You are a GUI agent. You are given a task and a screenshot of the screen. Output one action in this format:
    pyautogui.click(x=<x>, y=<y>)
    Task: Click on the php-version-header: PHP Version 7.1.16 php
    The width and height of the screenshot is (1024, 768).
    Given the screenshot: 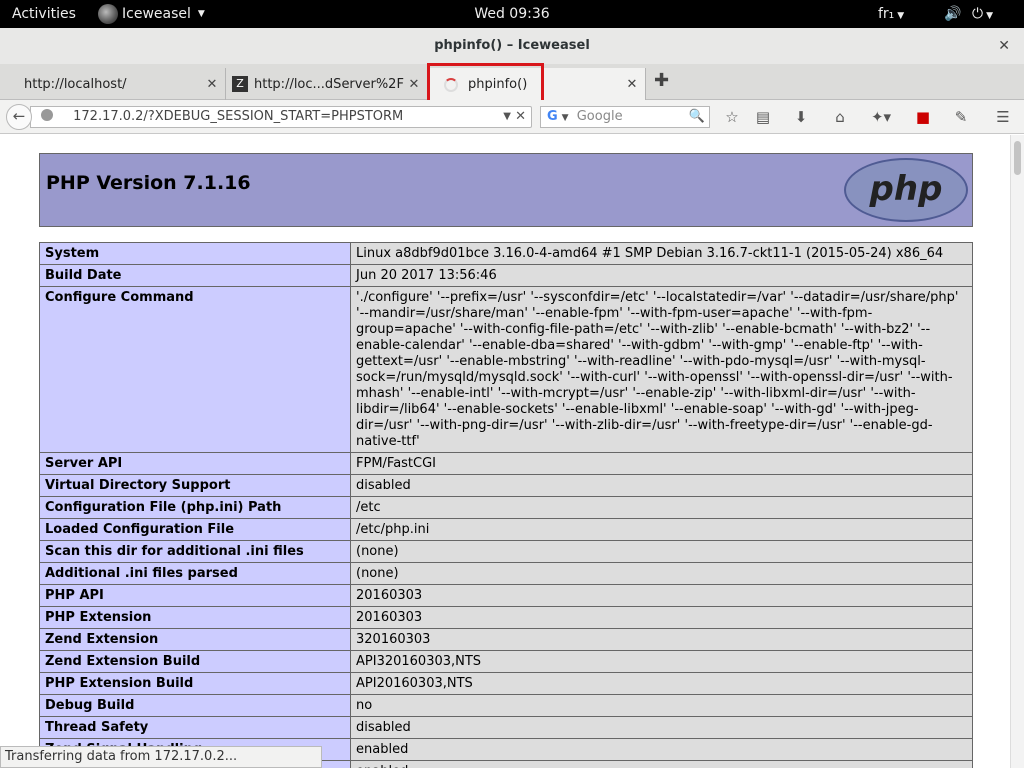 What is the action you would take?
    pyautogui.click(x=506, y=190)
    